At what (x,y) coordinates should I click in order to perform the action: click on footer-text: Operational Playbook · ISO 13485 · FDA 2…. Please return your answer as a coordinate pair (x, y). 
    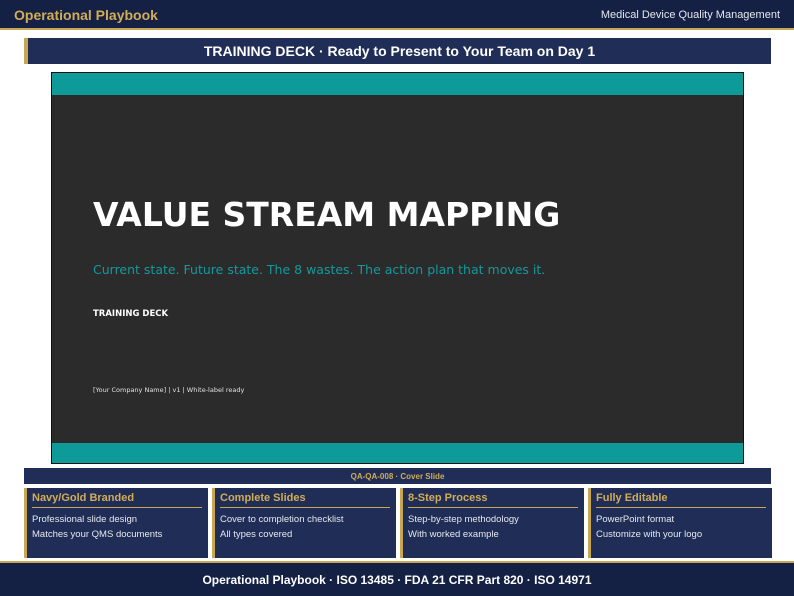
    Looking at the image, I should click on (397, 579).